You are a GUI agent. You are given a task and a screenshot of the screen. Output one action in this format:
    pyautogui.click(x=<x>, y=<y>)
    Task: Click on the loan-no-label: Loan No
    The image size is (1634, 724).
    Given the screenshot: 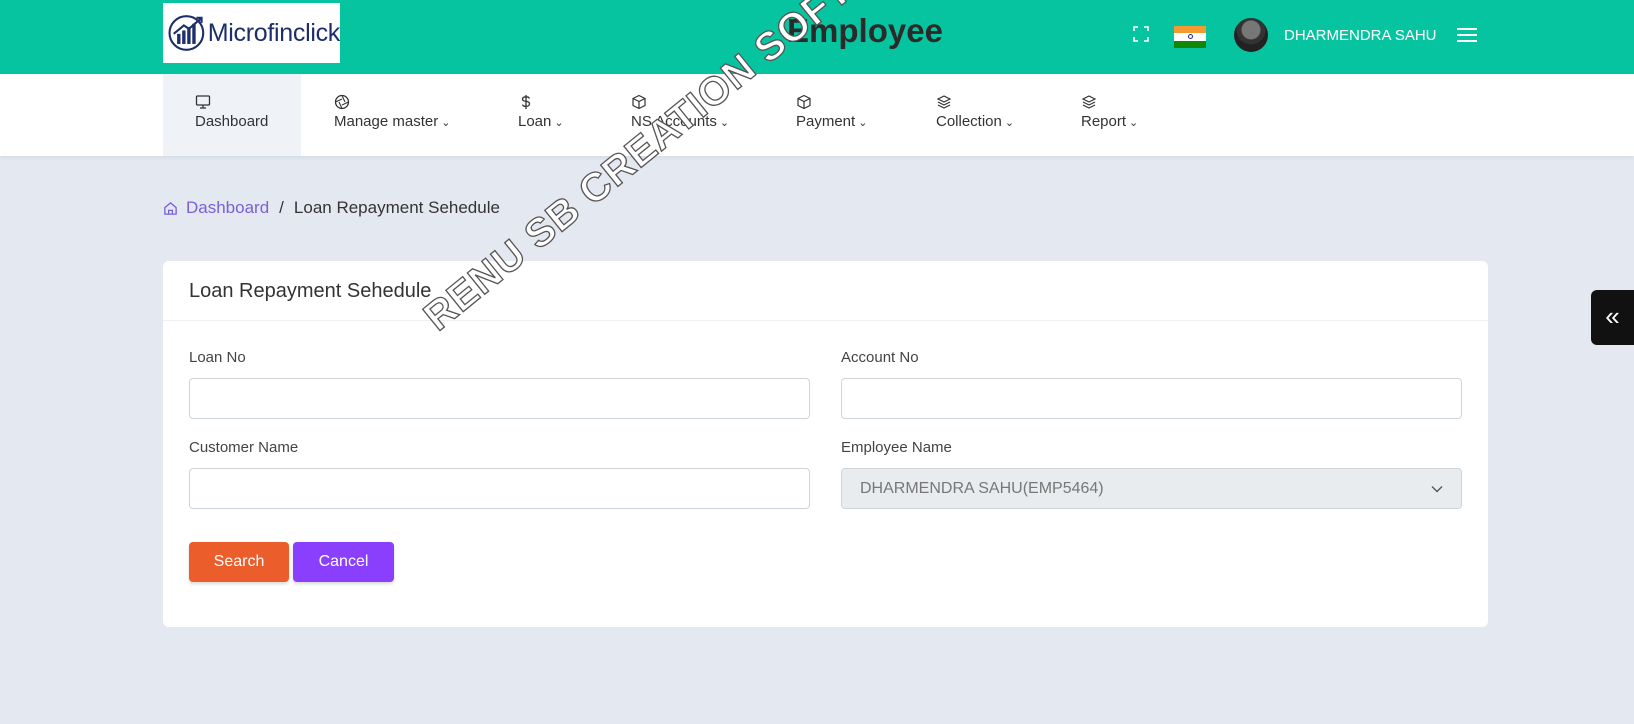 What is the action you would take?
    pyautogui.click(x=217, y=357)
    